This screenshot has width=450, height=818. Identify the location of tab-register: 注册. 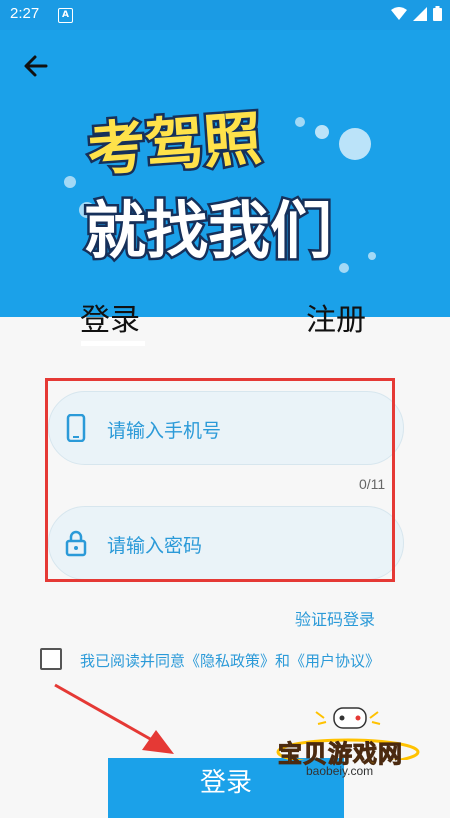
(336, 317).